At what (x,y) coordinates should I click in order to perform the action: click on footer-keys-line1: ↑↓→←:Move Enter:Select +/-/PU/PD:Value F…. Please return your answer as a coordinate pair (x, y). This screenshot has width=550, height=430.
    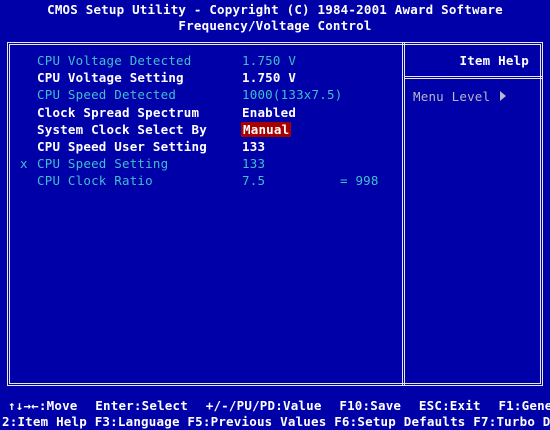
    Looking at the image, I should click on (279, 405).